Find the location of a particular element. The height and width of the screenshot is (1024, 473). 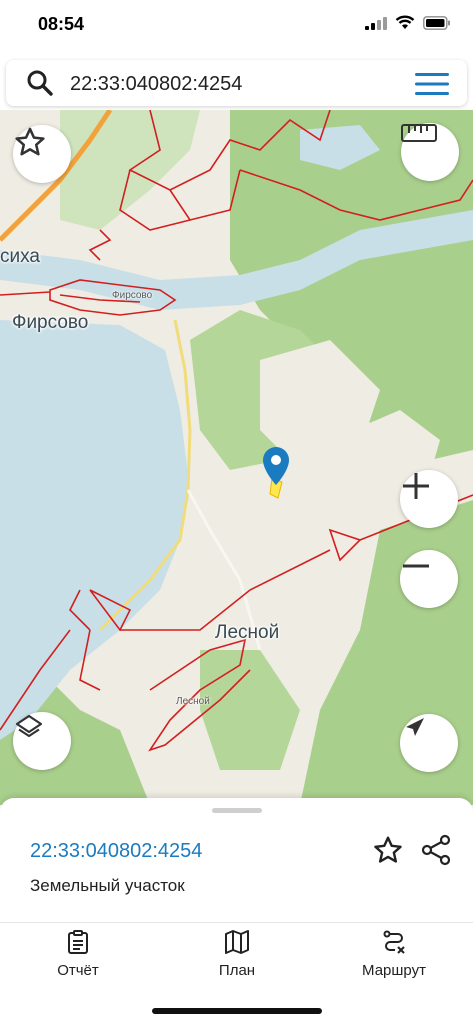

status-bar: 08:54 is located at coordinates (236, 26).